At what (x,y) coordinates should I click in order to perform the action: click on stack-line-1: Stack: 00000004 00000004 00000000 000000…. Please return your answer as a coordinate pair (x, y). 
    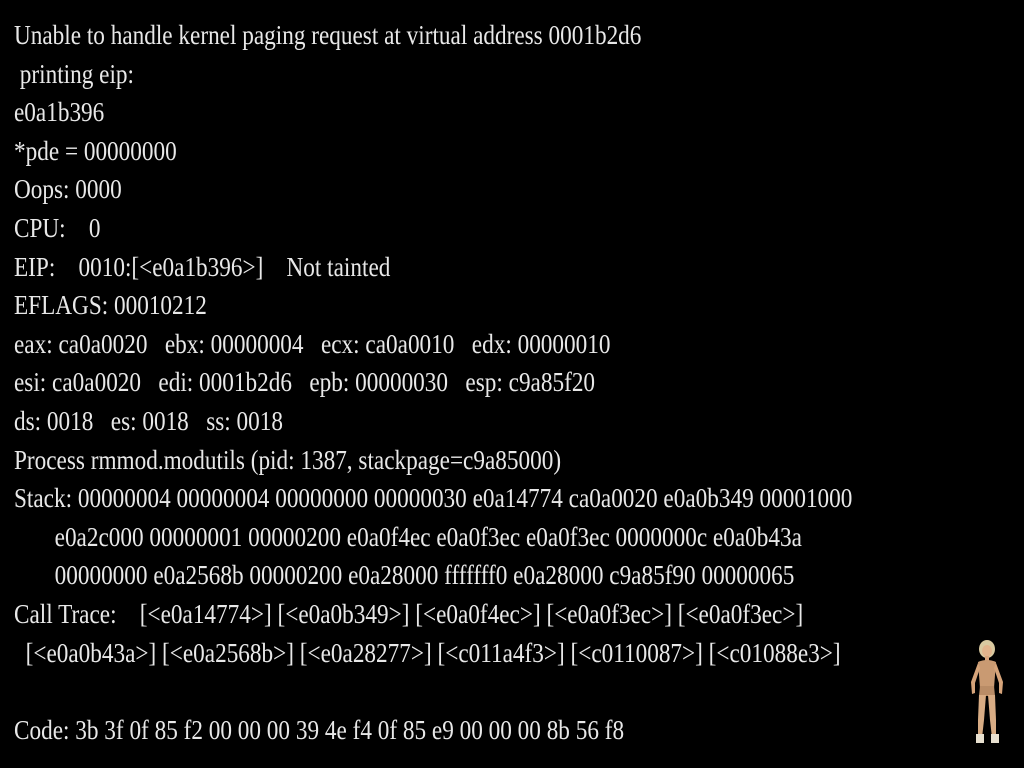
    Looking at the image, I should click on (433, 498).